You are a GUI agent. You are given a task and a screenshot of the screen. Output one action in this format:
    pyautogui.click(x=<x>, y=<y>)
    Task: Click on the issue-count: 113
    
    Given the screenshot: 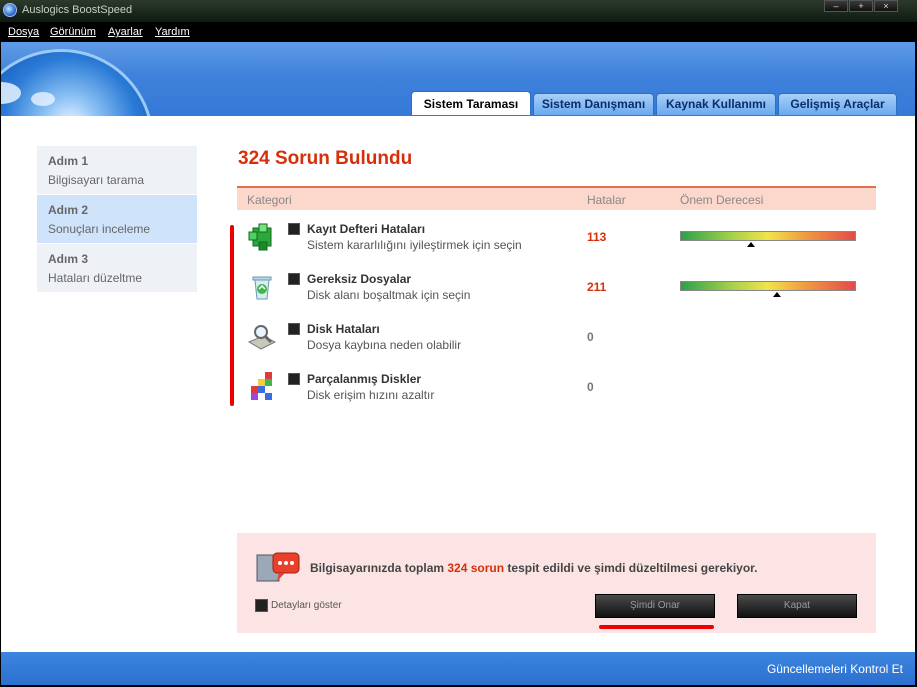 What is the action you would take?
    pyautogui.click(x=597, y=237)
    